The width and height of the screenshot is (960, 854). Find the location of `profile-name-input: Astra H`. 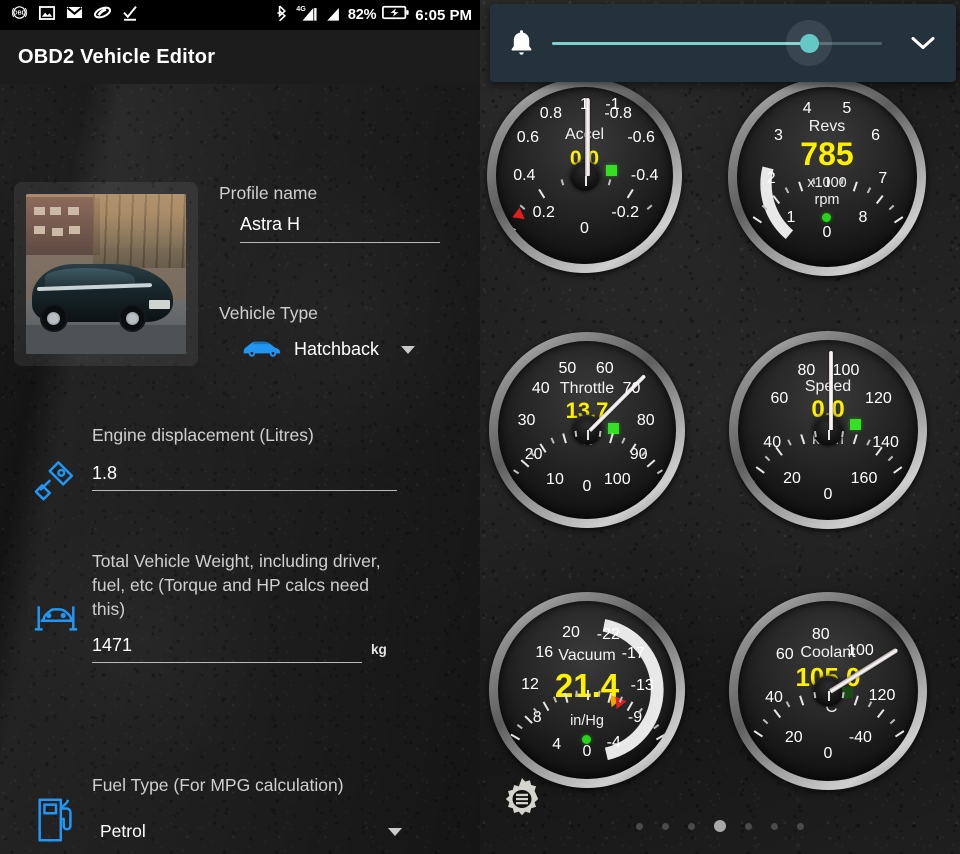

profile-name-input: Astra H is located at coordinates (340, 228).